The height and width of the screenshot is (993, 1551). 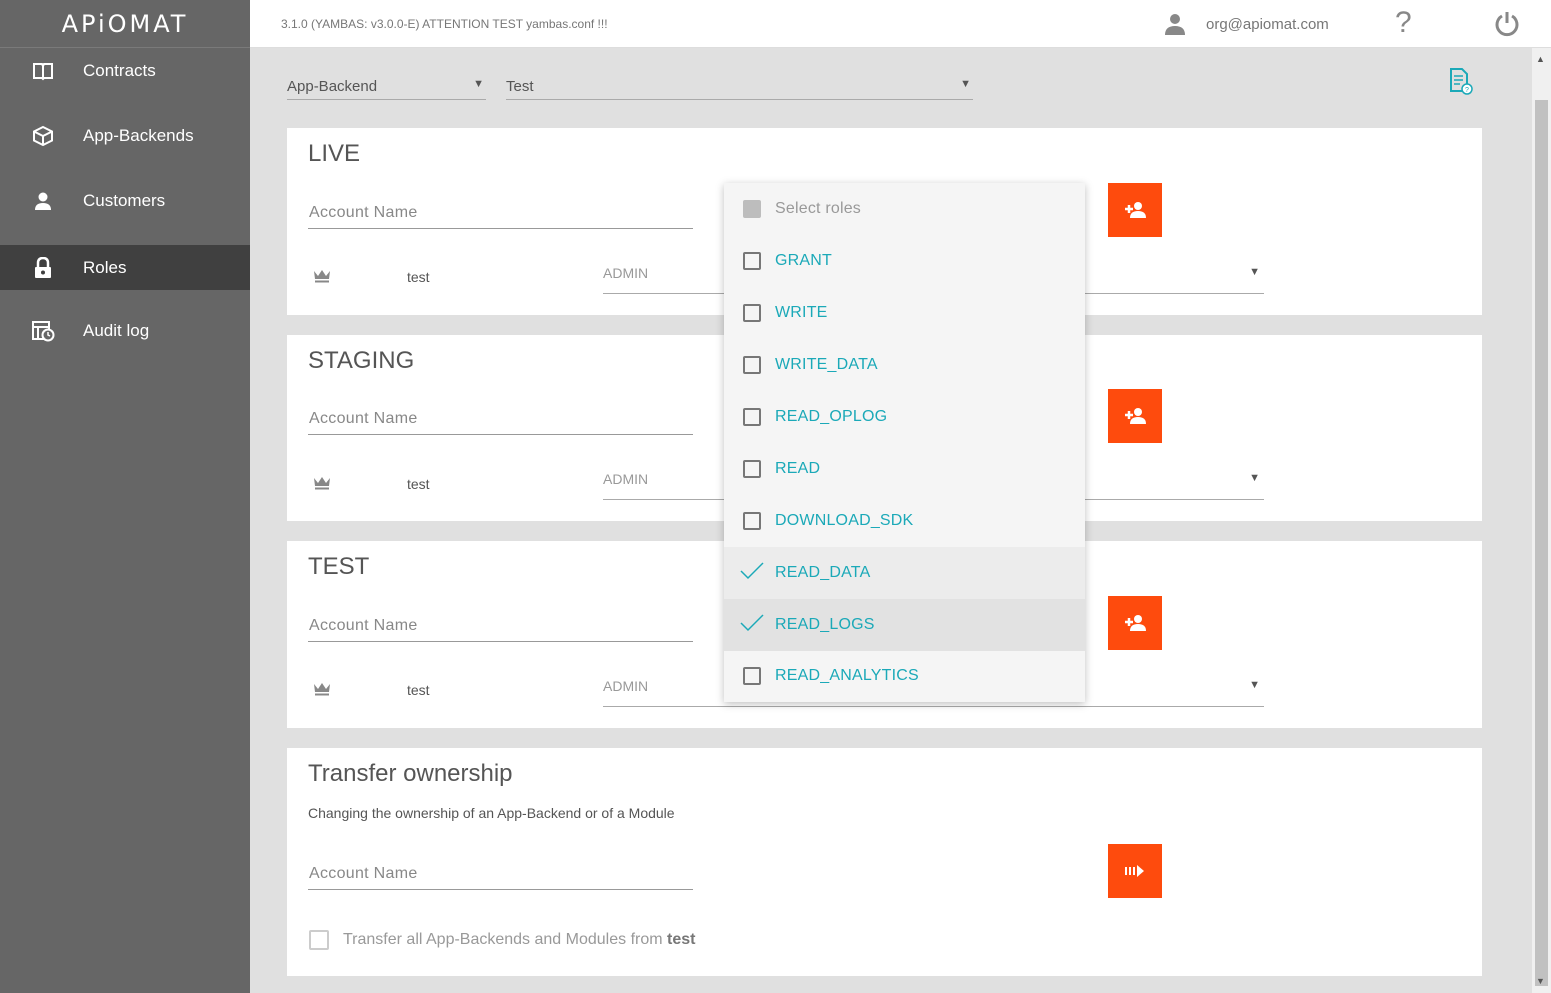 What do you see at coordinates (332, 86) in the screenshot?
I see `type-select-value: App-Backend` at bounding box center [332, 86].